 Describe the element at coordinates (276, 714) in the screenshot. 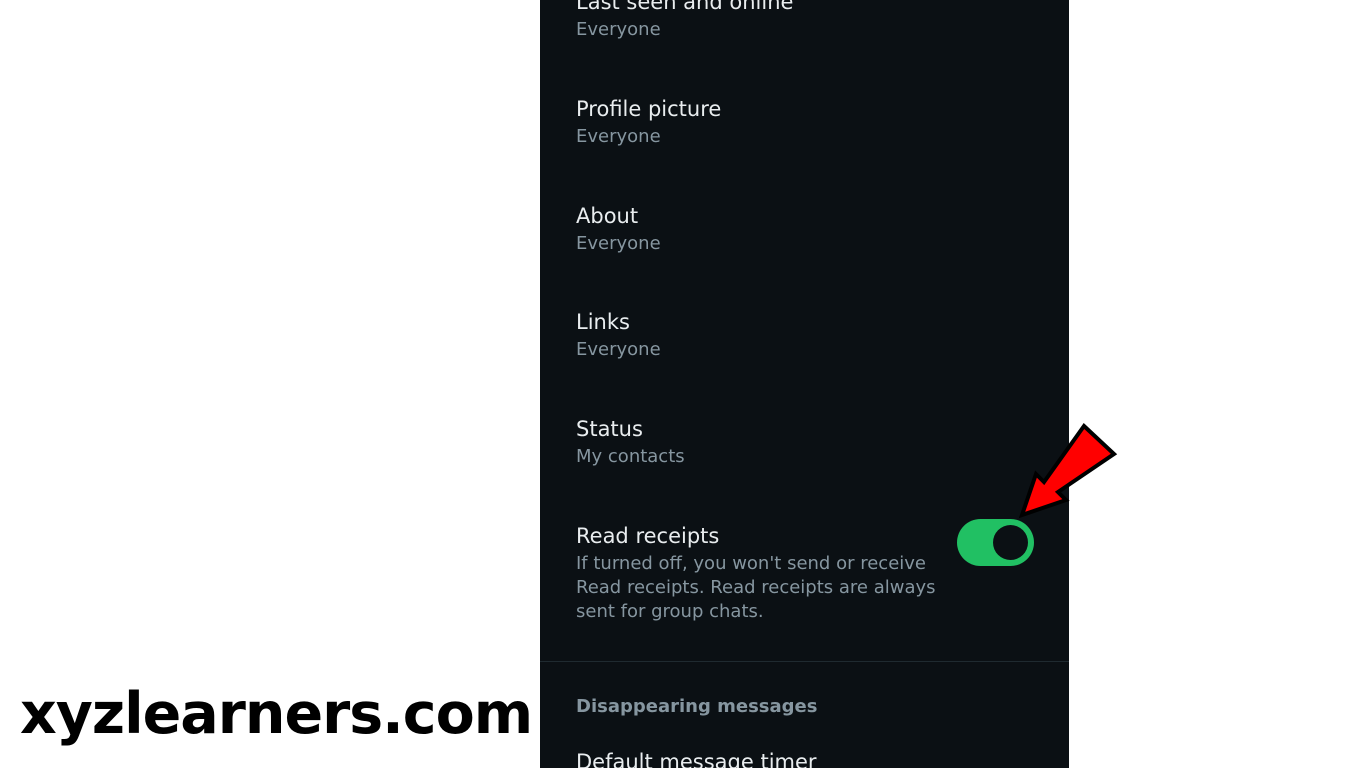

I see `watermark-logo: xyzlearners.com` at that location.